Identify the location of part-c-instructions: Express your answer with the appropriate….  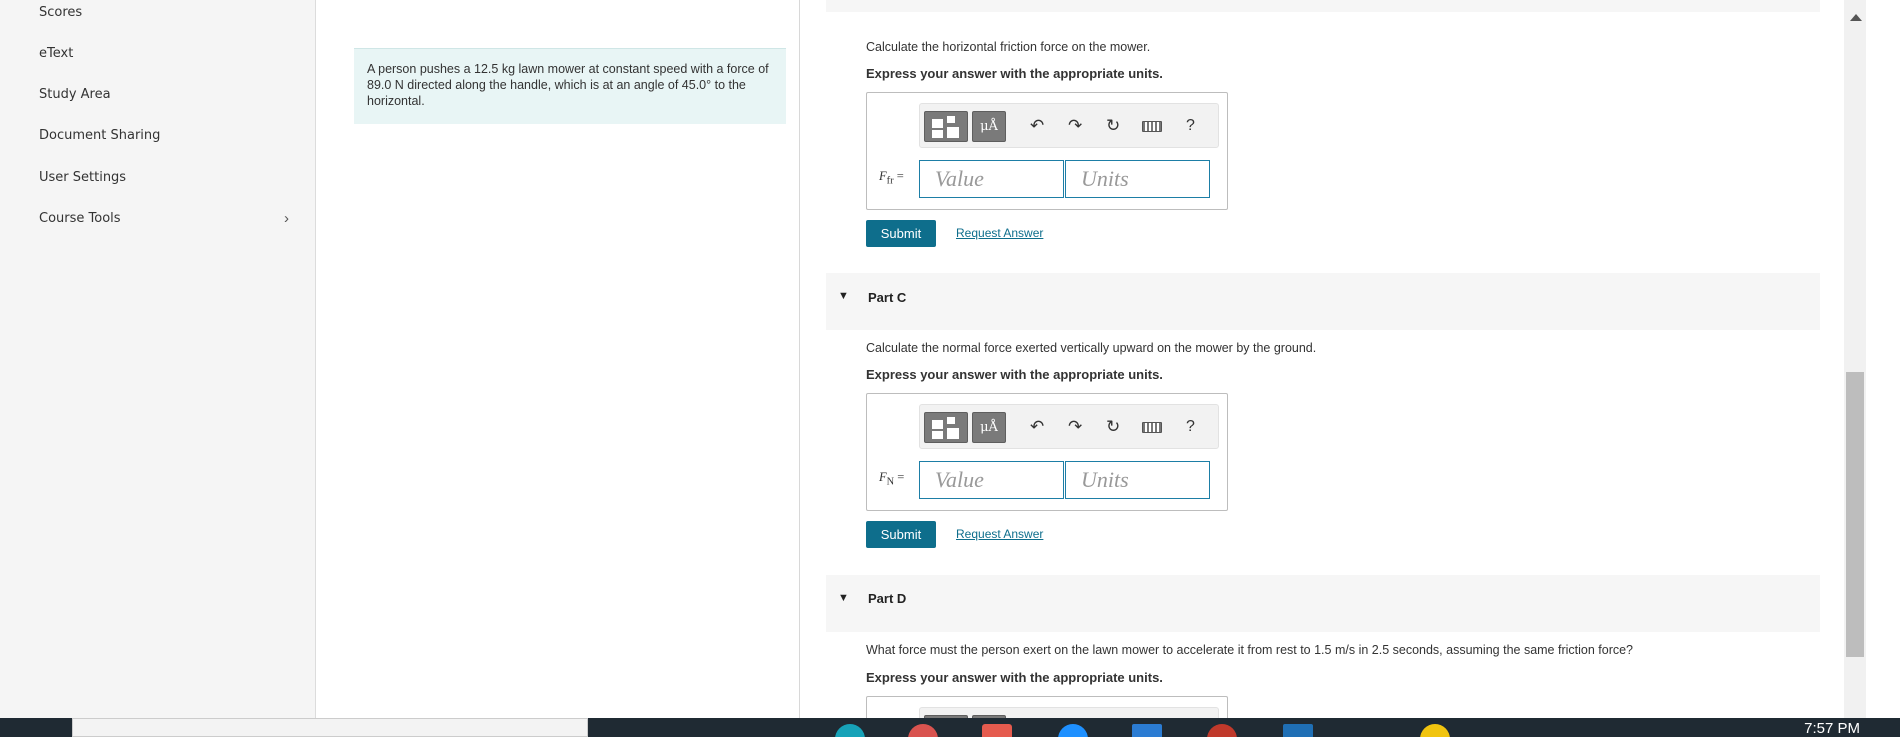
(1014, 374).